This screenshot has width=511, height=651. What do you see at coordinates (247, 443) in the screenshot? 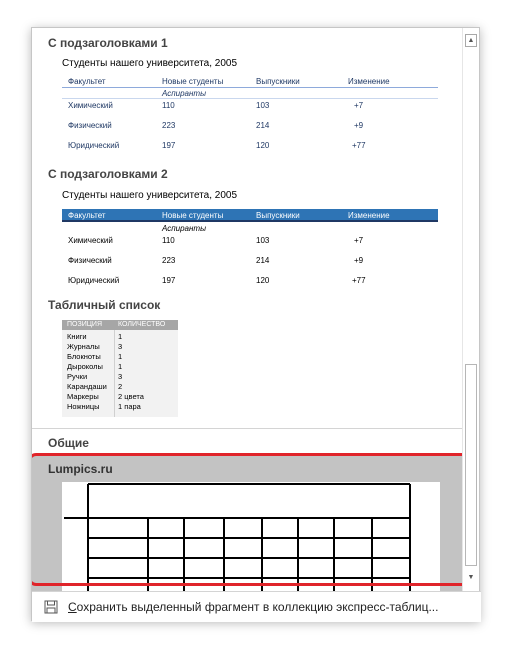
I see `category-header-general: Общие` at bounding box center [247, 443].